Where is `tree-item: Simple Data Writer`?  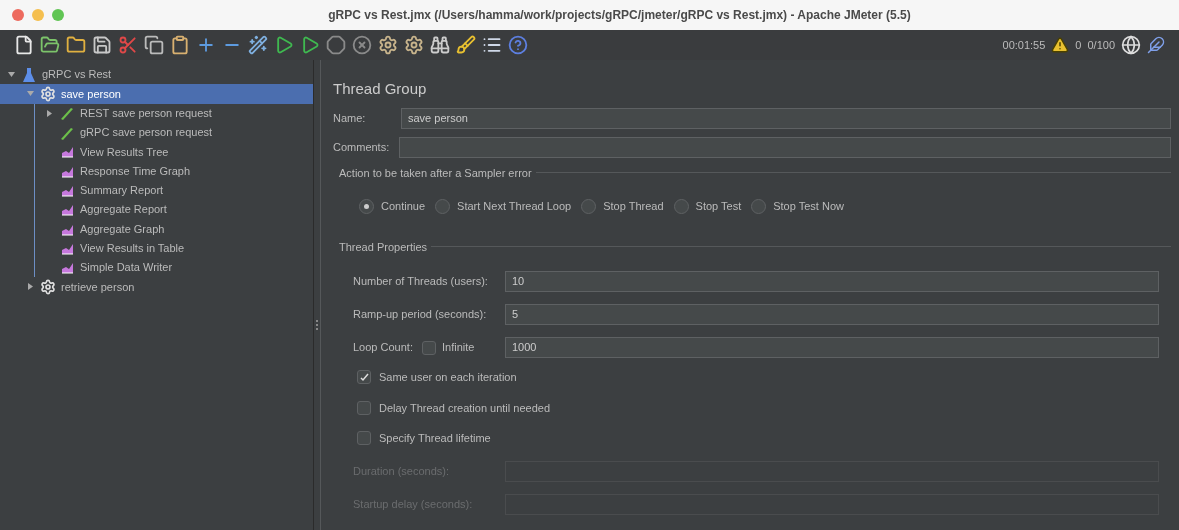 tree-item: Simple Data Writer is located at coordinates (156, 267).